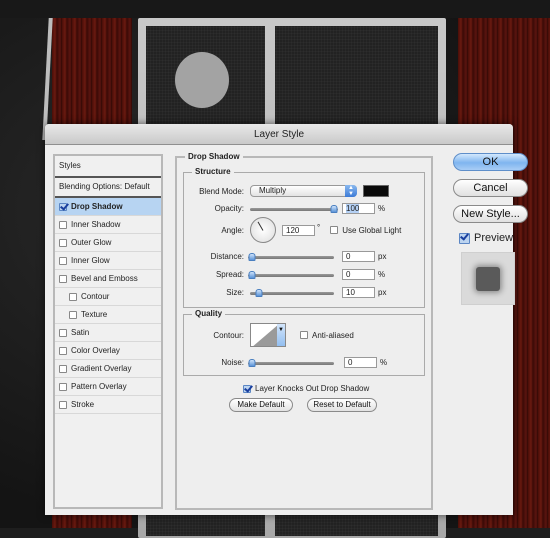 The height and width of the screenshot is (538, 550). What do you see at coordinates (259, 292) in the screenshot?
I see `size-slider-knob` at bounding box center [259, 292].